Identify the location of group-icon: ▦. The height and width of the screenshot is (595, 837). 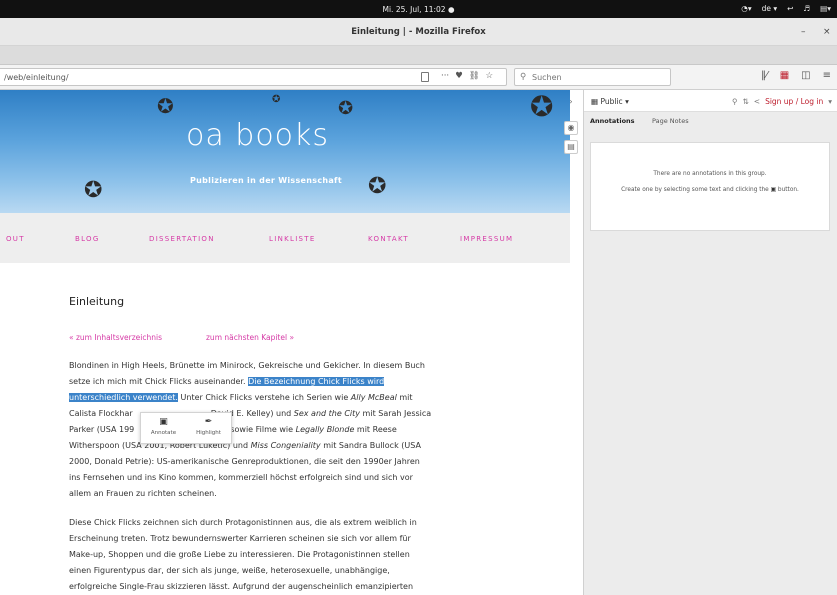
(595, 101).